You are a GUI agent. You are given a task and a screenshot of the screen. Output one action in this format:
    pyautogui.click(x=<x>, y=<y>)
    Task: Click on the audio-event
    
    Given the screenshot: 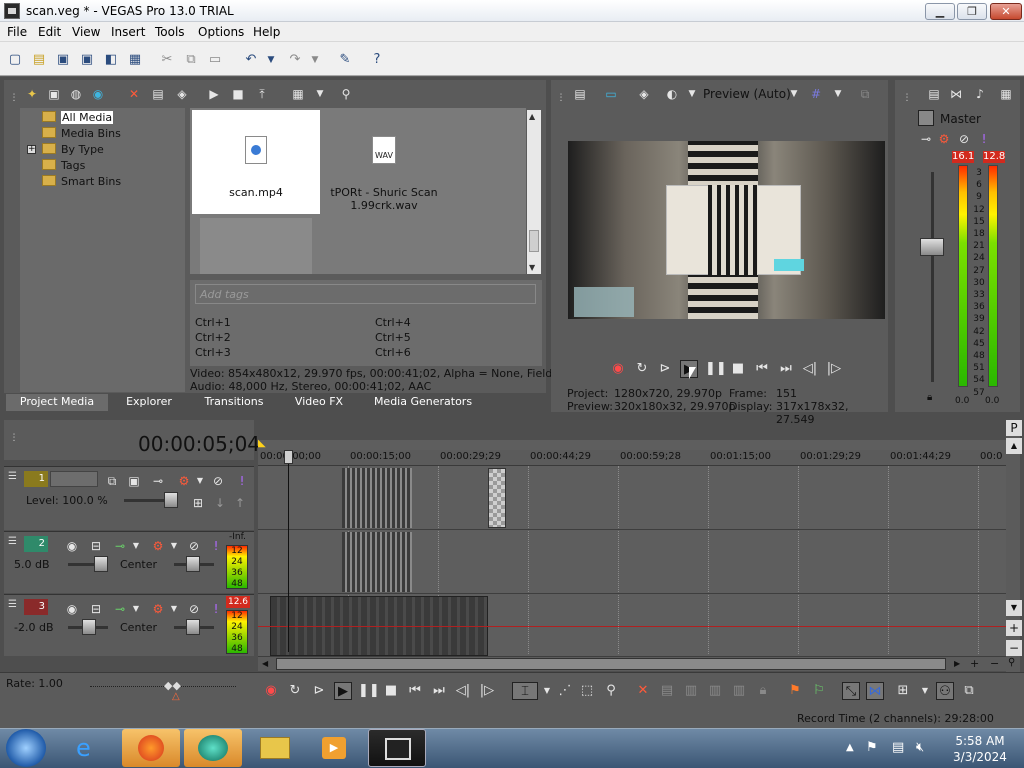 What is the action you would take?
    pyautogui.click(x=377, y=562)
    